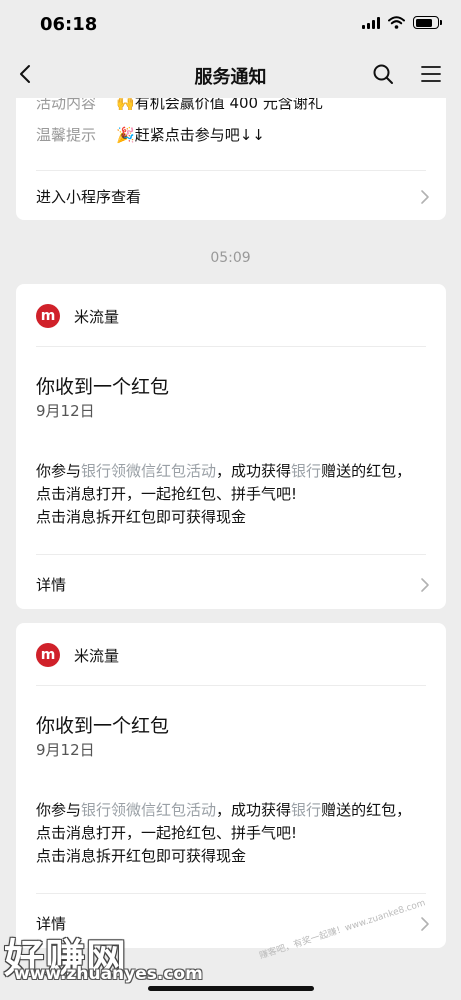 The height and width of the screenshot is (1000, 461). I want to click on link-label: 进入小程序查看, so click(89, 197).